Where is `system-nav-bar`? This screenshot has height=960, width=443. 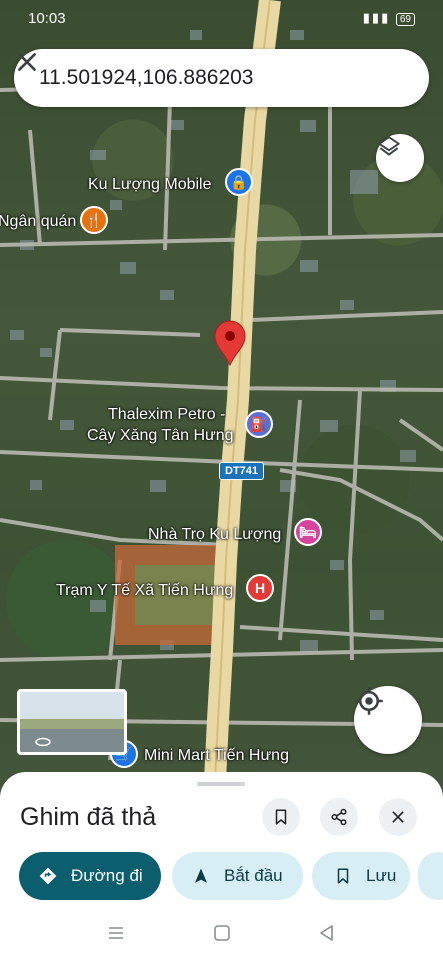
system-nav-bar is located at coordinates (221, 932).